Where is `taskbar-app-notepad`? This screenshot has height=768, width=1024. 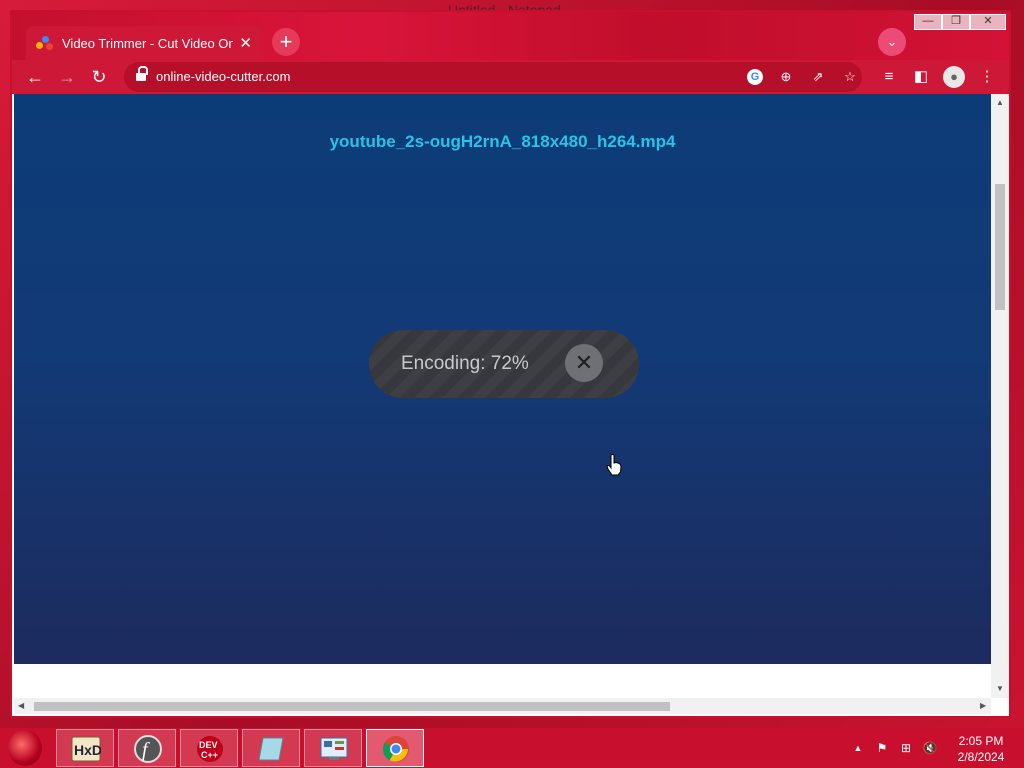 taskbar-app-notepad is located at coordinates (271, 748).